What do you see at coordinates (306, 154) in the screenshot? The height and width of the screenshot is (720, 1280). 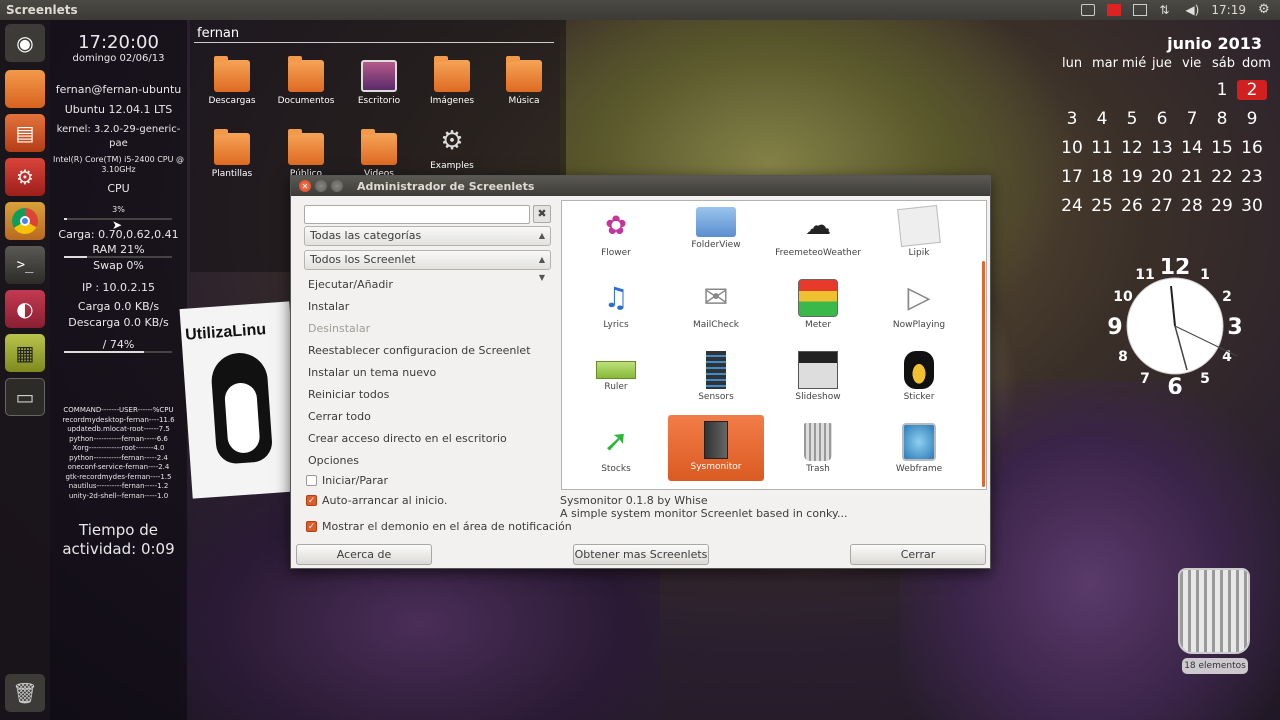 I see `folder-publico: Público` at bounding box center [306, 154].